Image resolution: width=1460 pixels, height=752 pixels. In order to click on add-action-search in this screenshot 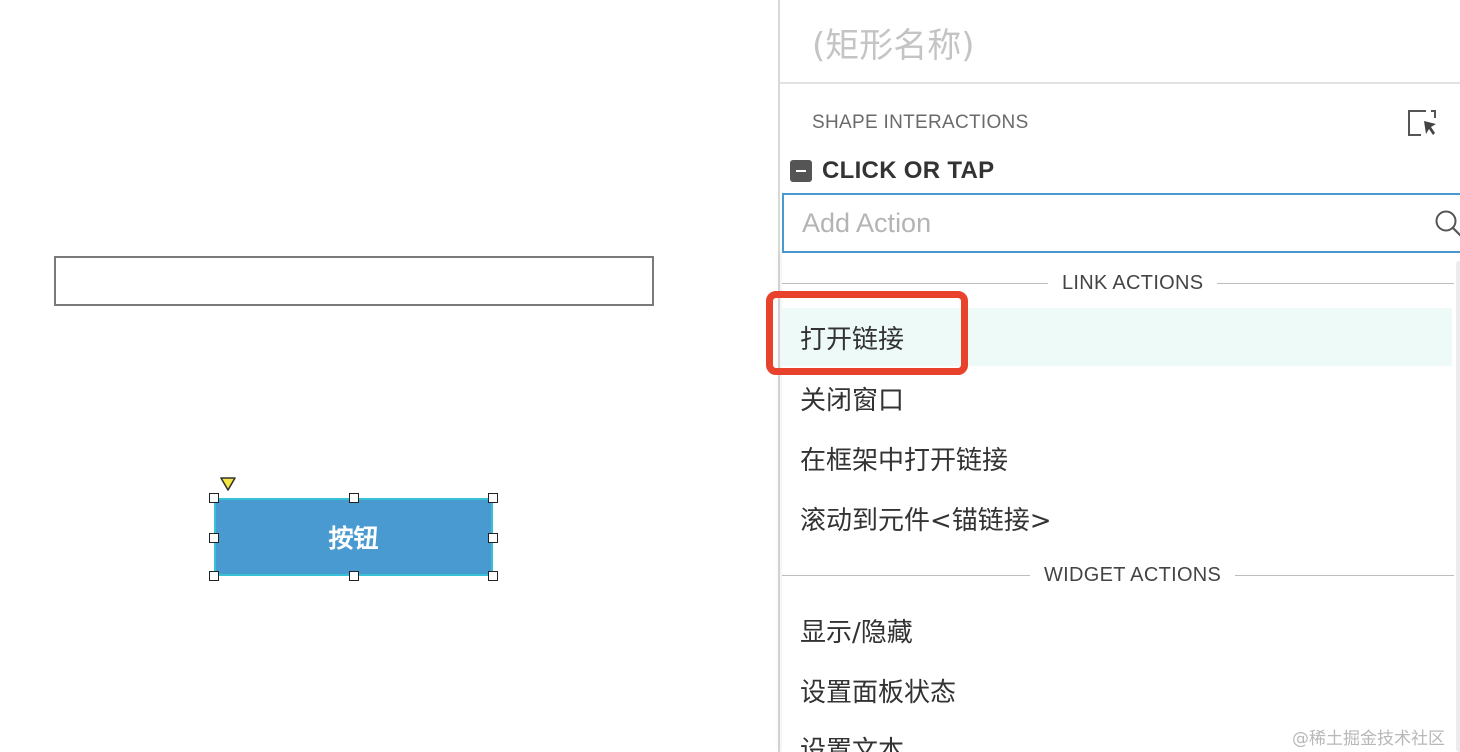, I will do `click(1121, 223)`.